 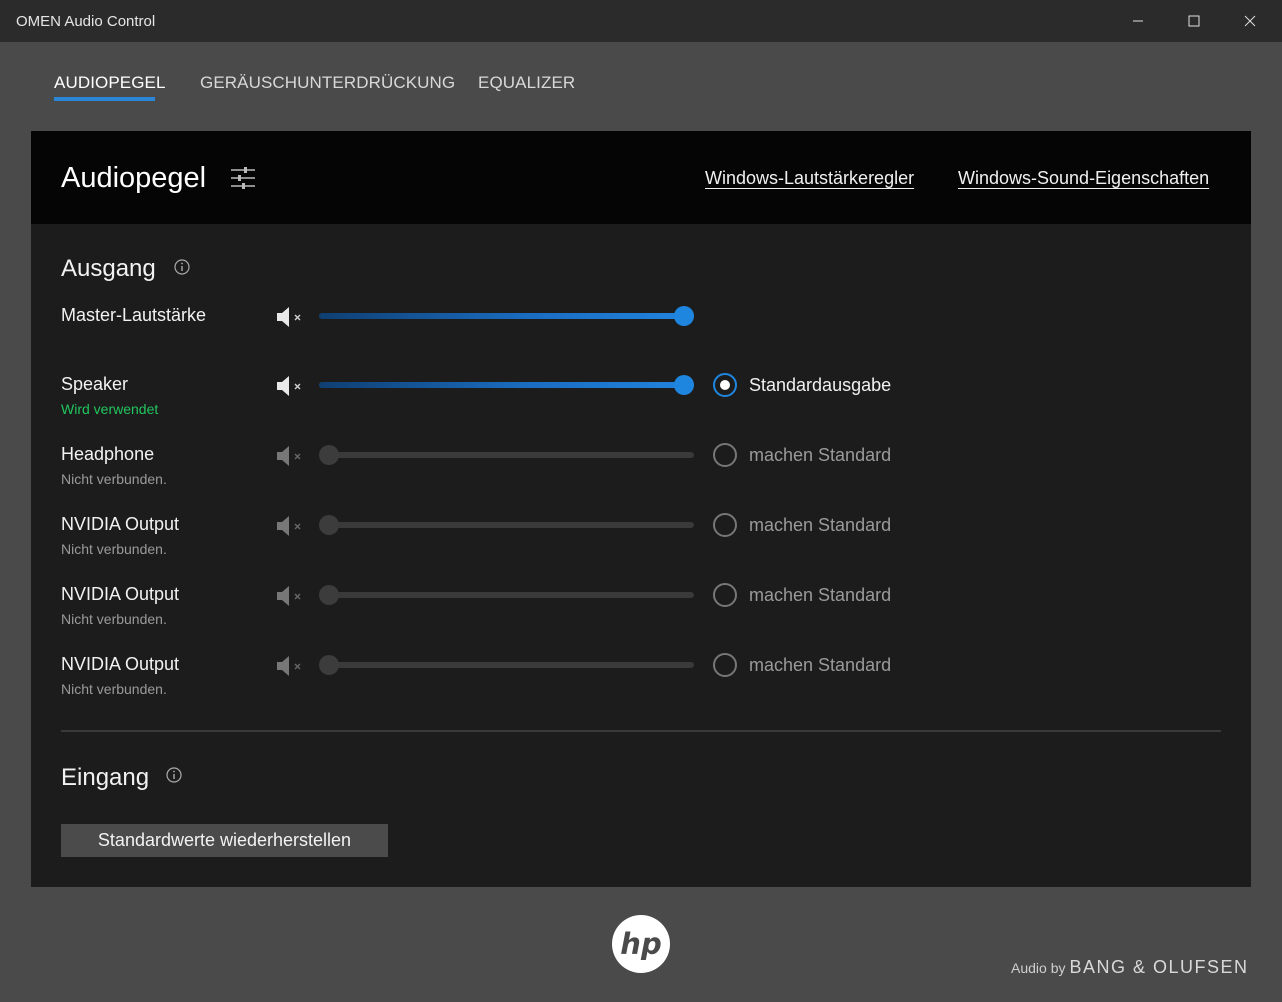 What do you see at coordinates (108, 454) in the screenshot?
I see `device-name: Headphone` at bounding box center [108, 454].